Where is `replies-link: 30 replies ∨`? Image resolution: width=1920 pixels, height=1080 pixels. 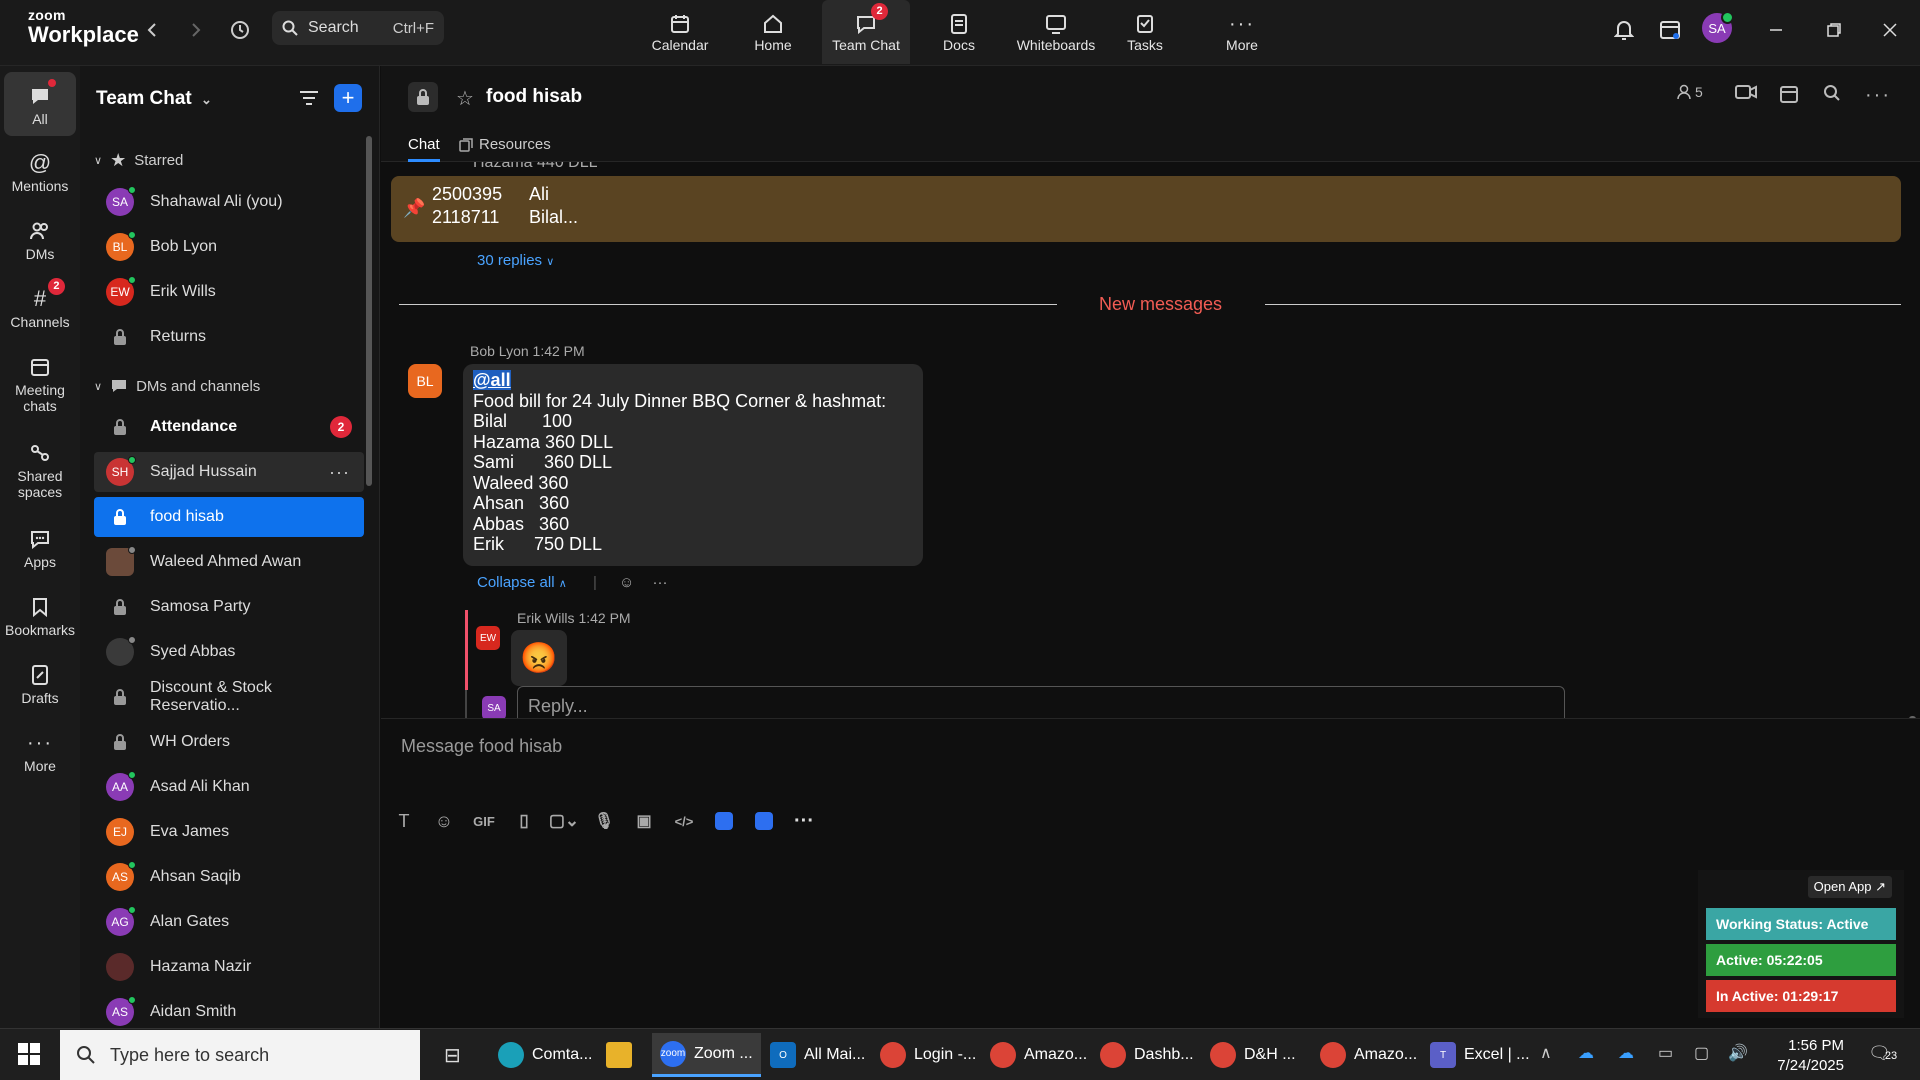 replies-link: 30 replies ∨ is located at coordinates (515, 260).